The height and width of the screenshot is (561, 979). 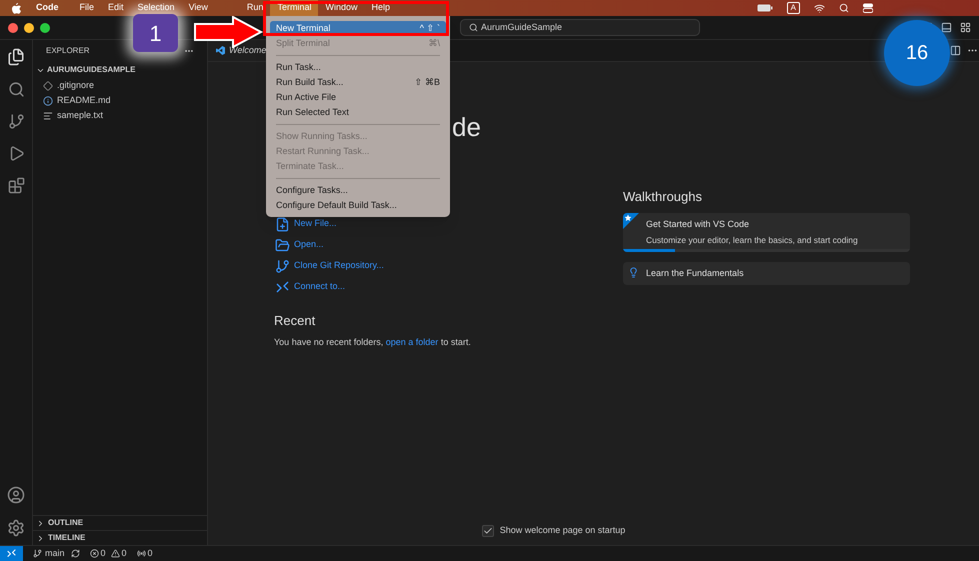 I want to click on branch-status: main, so click(x=56, y=553).